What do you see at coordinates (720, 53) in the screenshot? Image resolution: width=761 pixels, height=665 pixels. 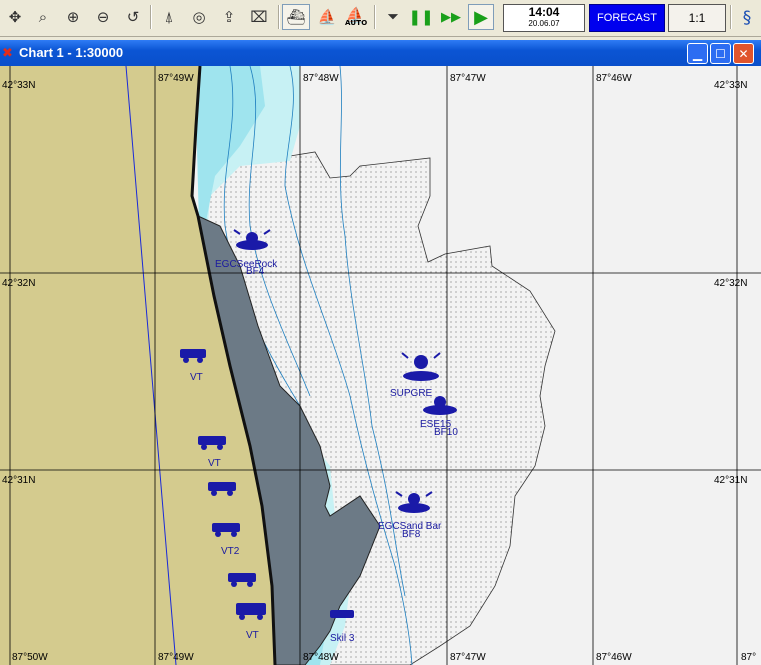 I see `maximize-icon: ☐` at bounding box center [720, 53].